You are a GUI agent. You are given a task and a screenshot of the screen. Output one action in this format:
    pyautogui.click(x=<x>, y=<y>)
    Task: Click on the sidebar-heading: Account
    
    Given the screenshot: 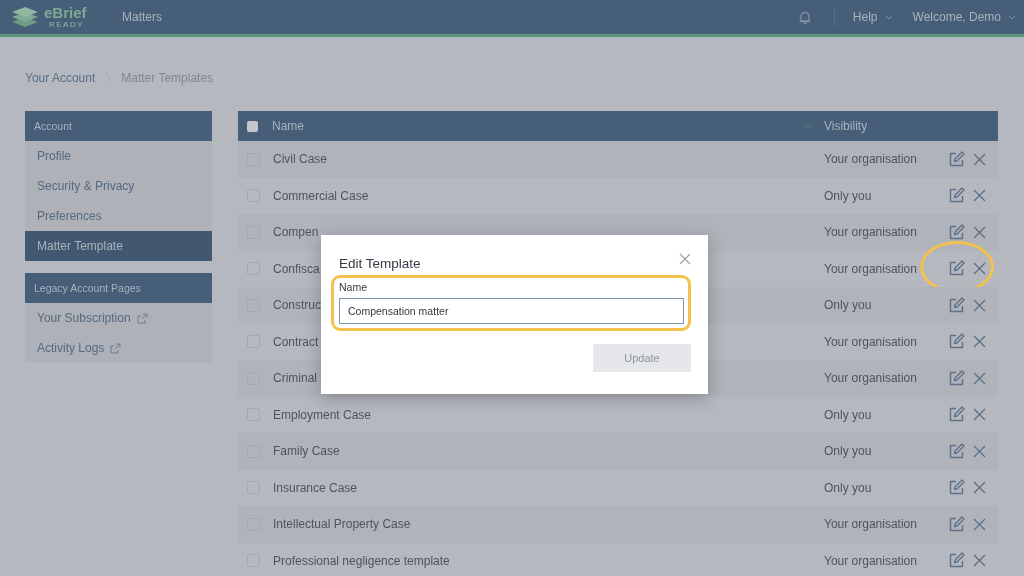 What is the action you would take?
    pyautogui.click(x=118, y=126)
    